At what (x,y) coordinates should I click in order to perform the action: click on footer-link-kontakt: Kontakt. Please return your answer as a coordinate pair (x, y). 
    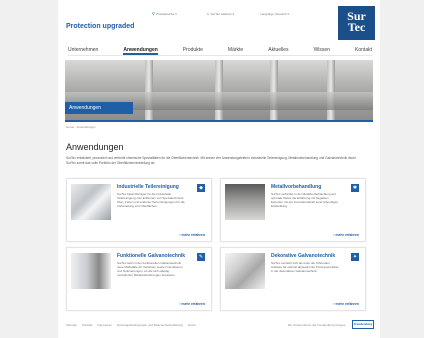
    Looking at the image, I should click on (87, 325).